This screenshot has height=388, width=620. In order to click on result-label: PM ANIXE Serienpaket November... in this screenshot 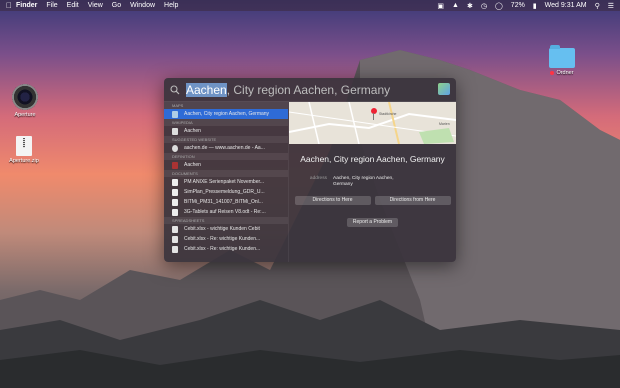, I will do `click(224, 182)`.